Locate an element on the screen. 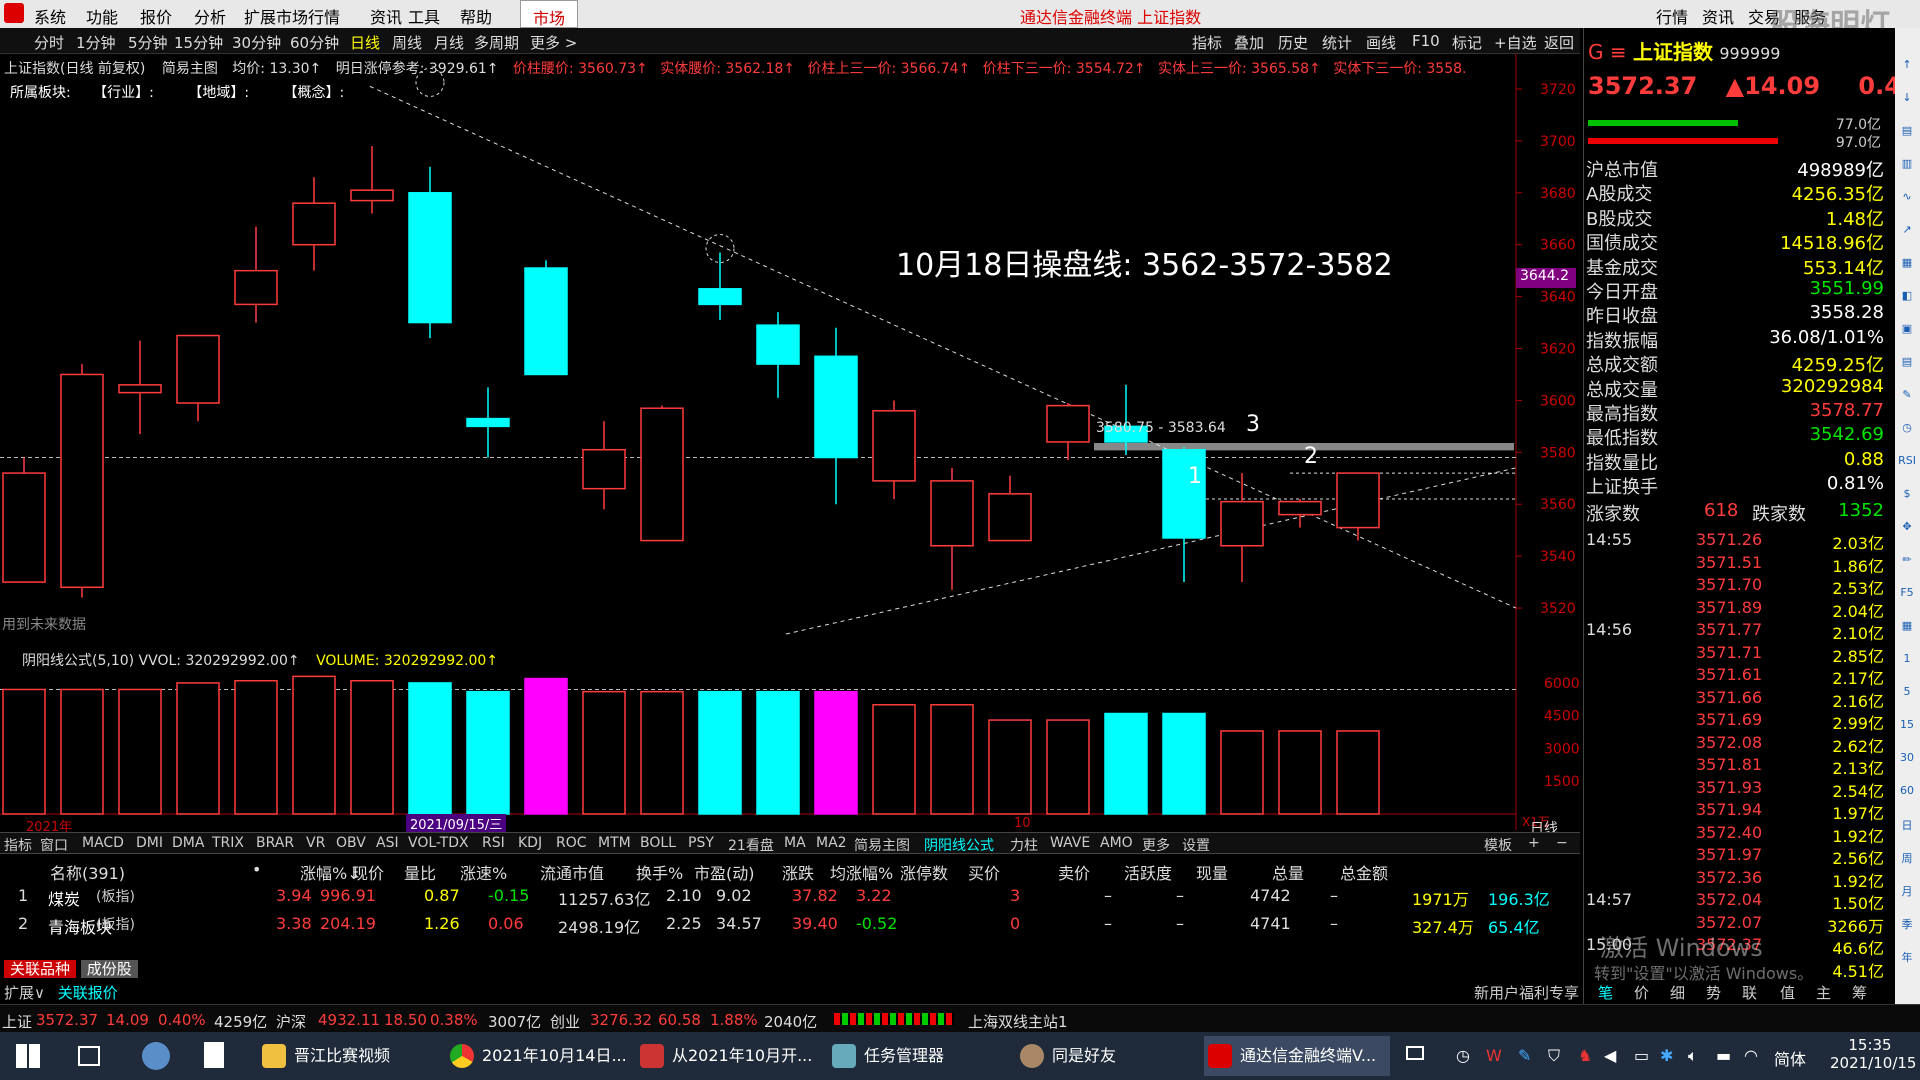 This screenshot has width=1920, height=1080. period-5min: 5分钟 is located at coordinates (148, 42).